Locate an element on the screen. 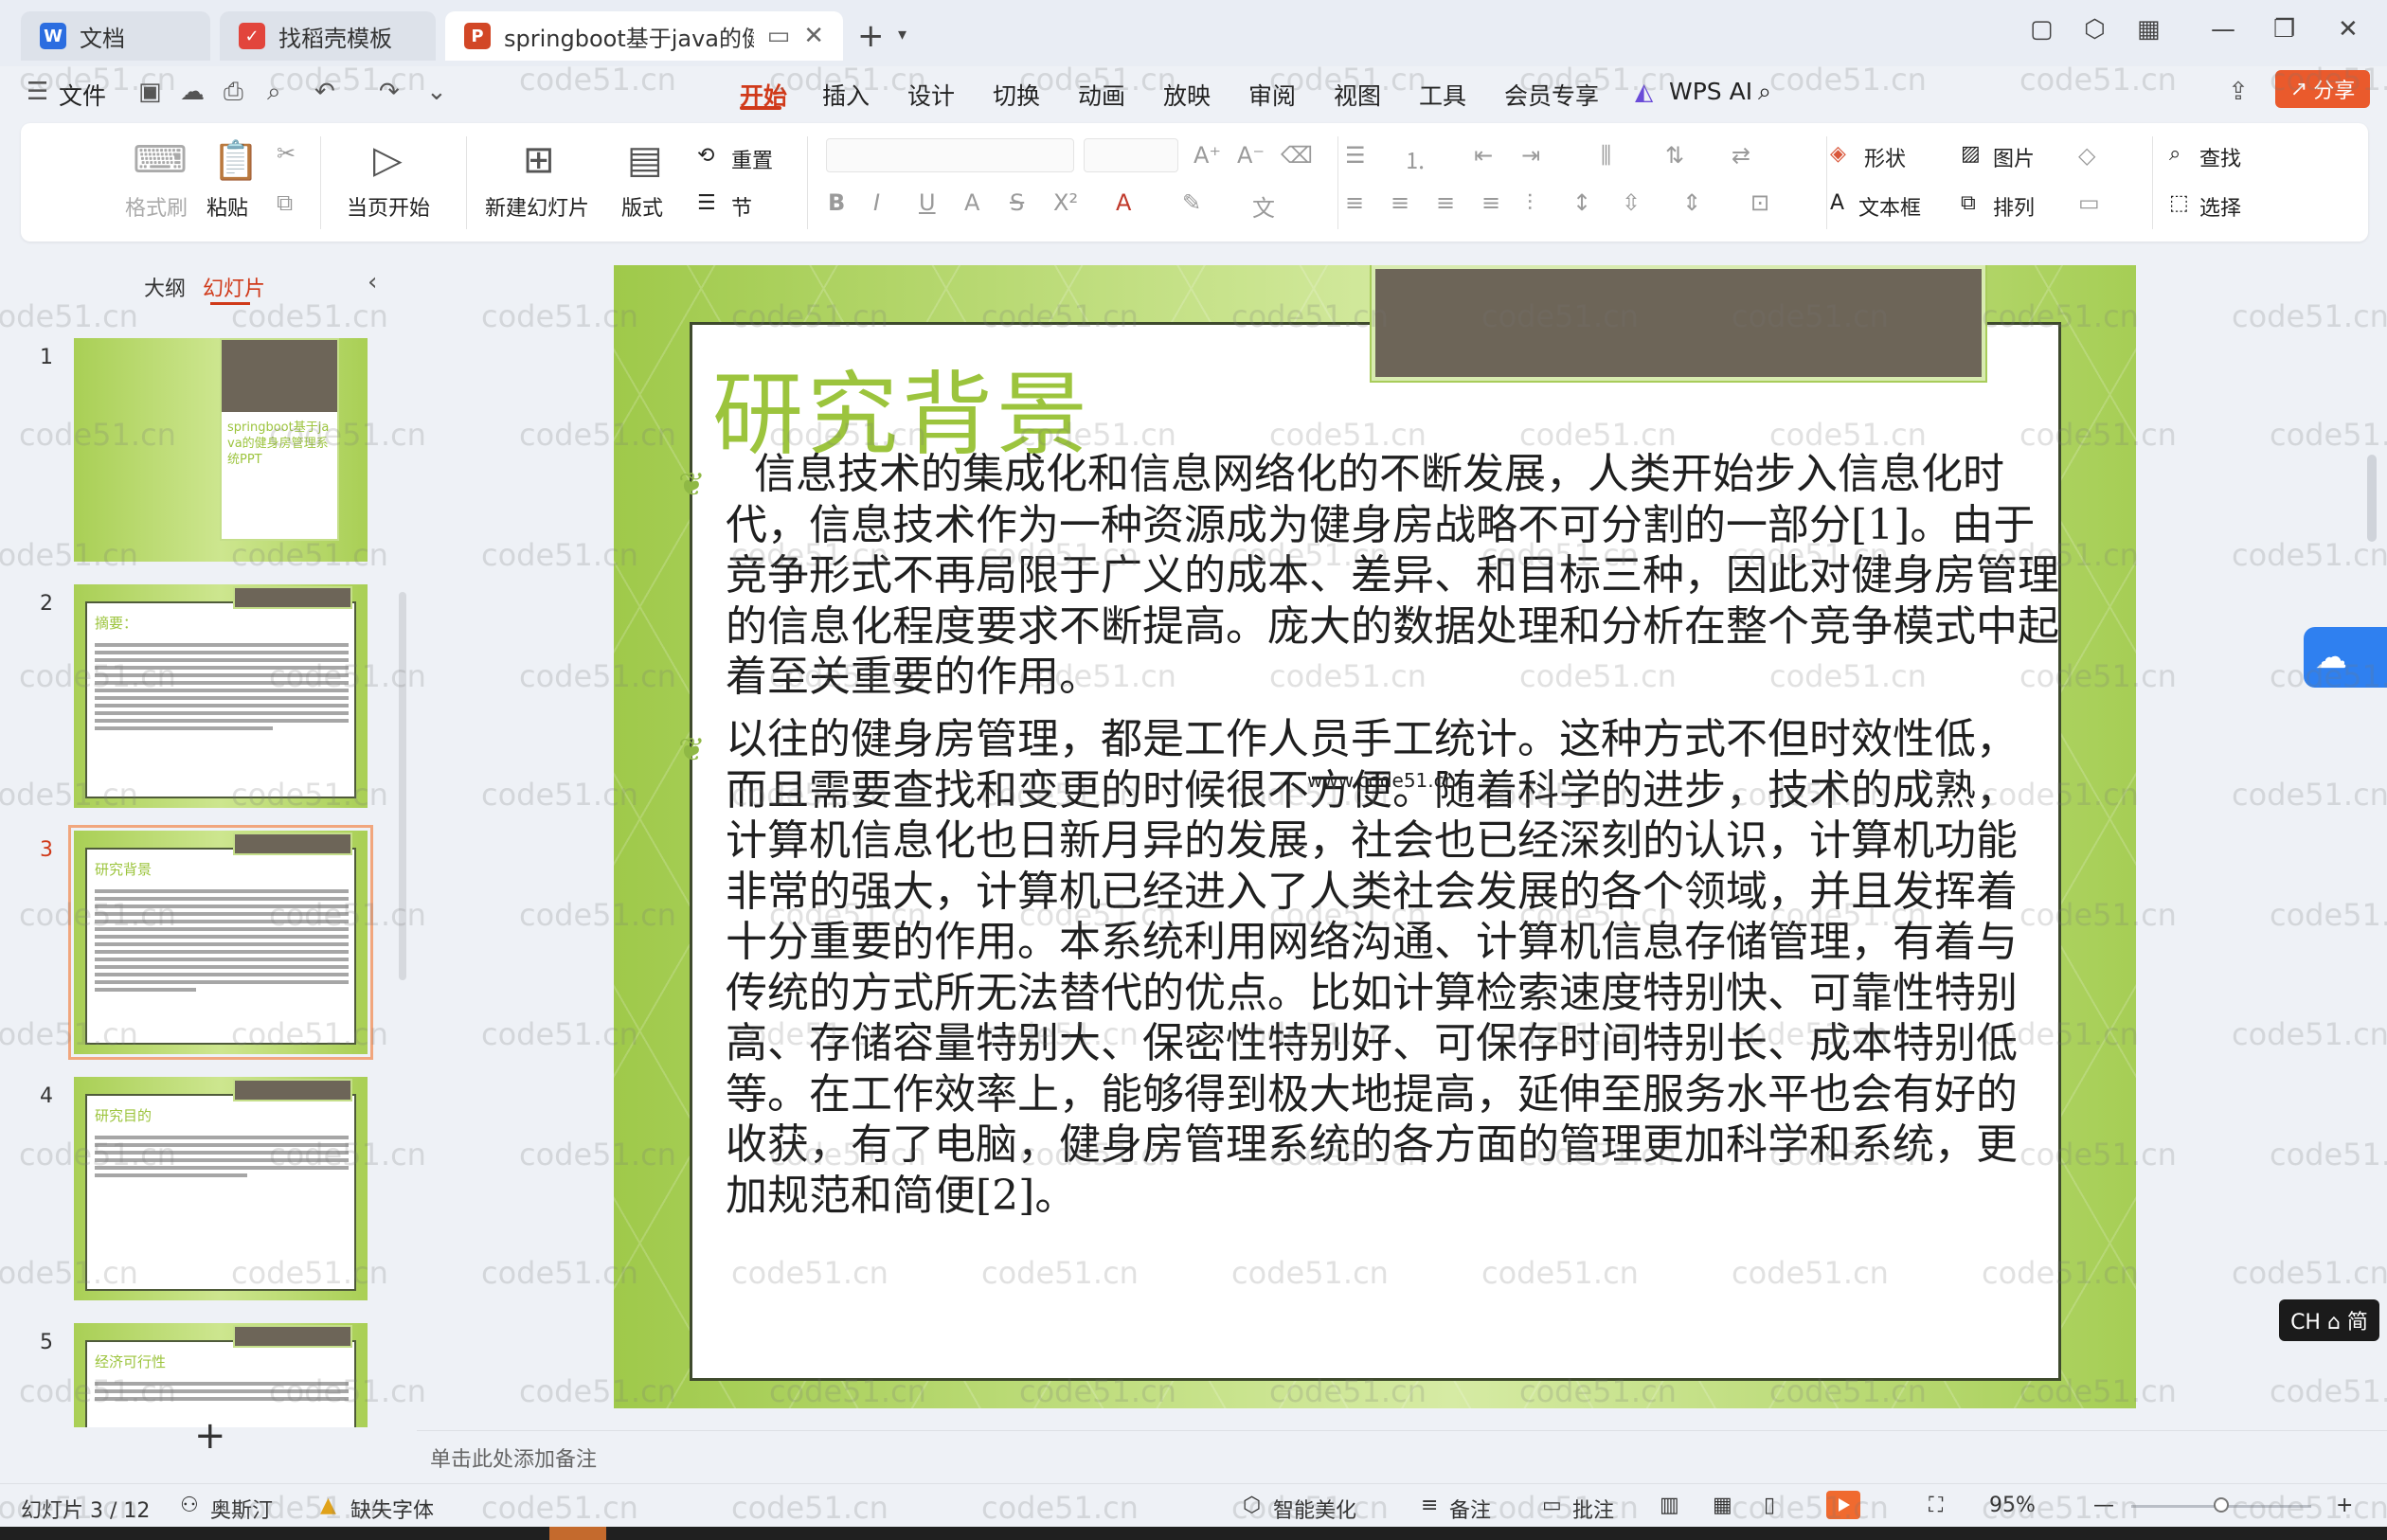 The height and width of the screenshot is (1540, 2387). new-tab-plus-icon: + is located at coordinates (871, 36).